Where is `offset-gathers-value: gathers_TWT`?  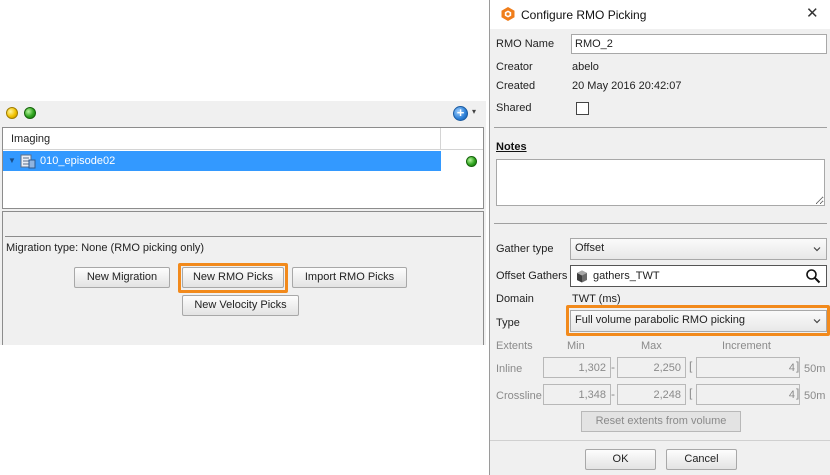 offset-gathers-value: gathers_TWT is located at coordinates (626, 276).